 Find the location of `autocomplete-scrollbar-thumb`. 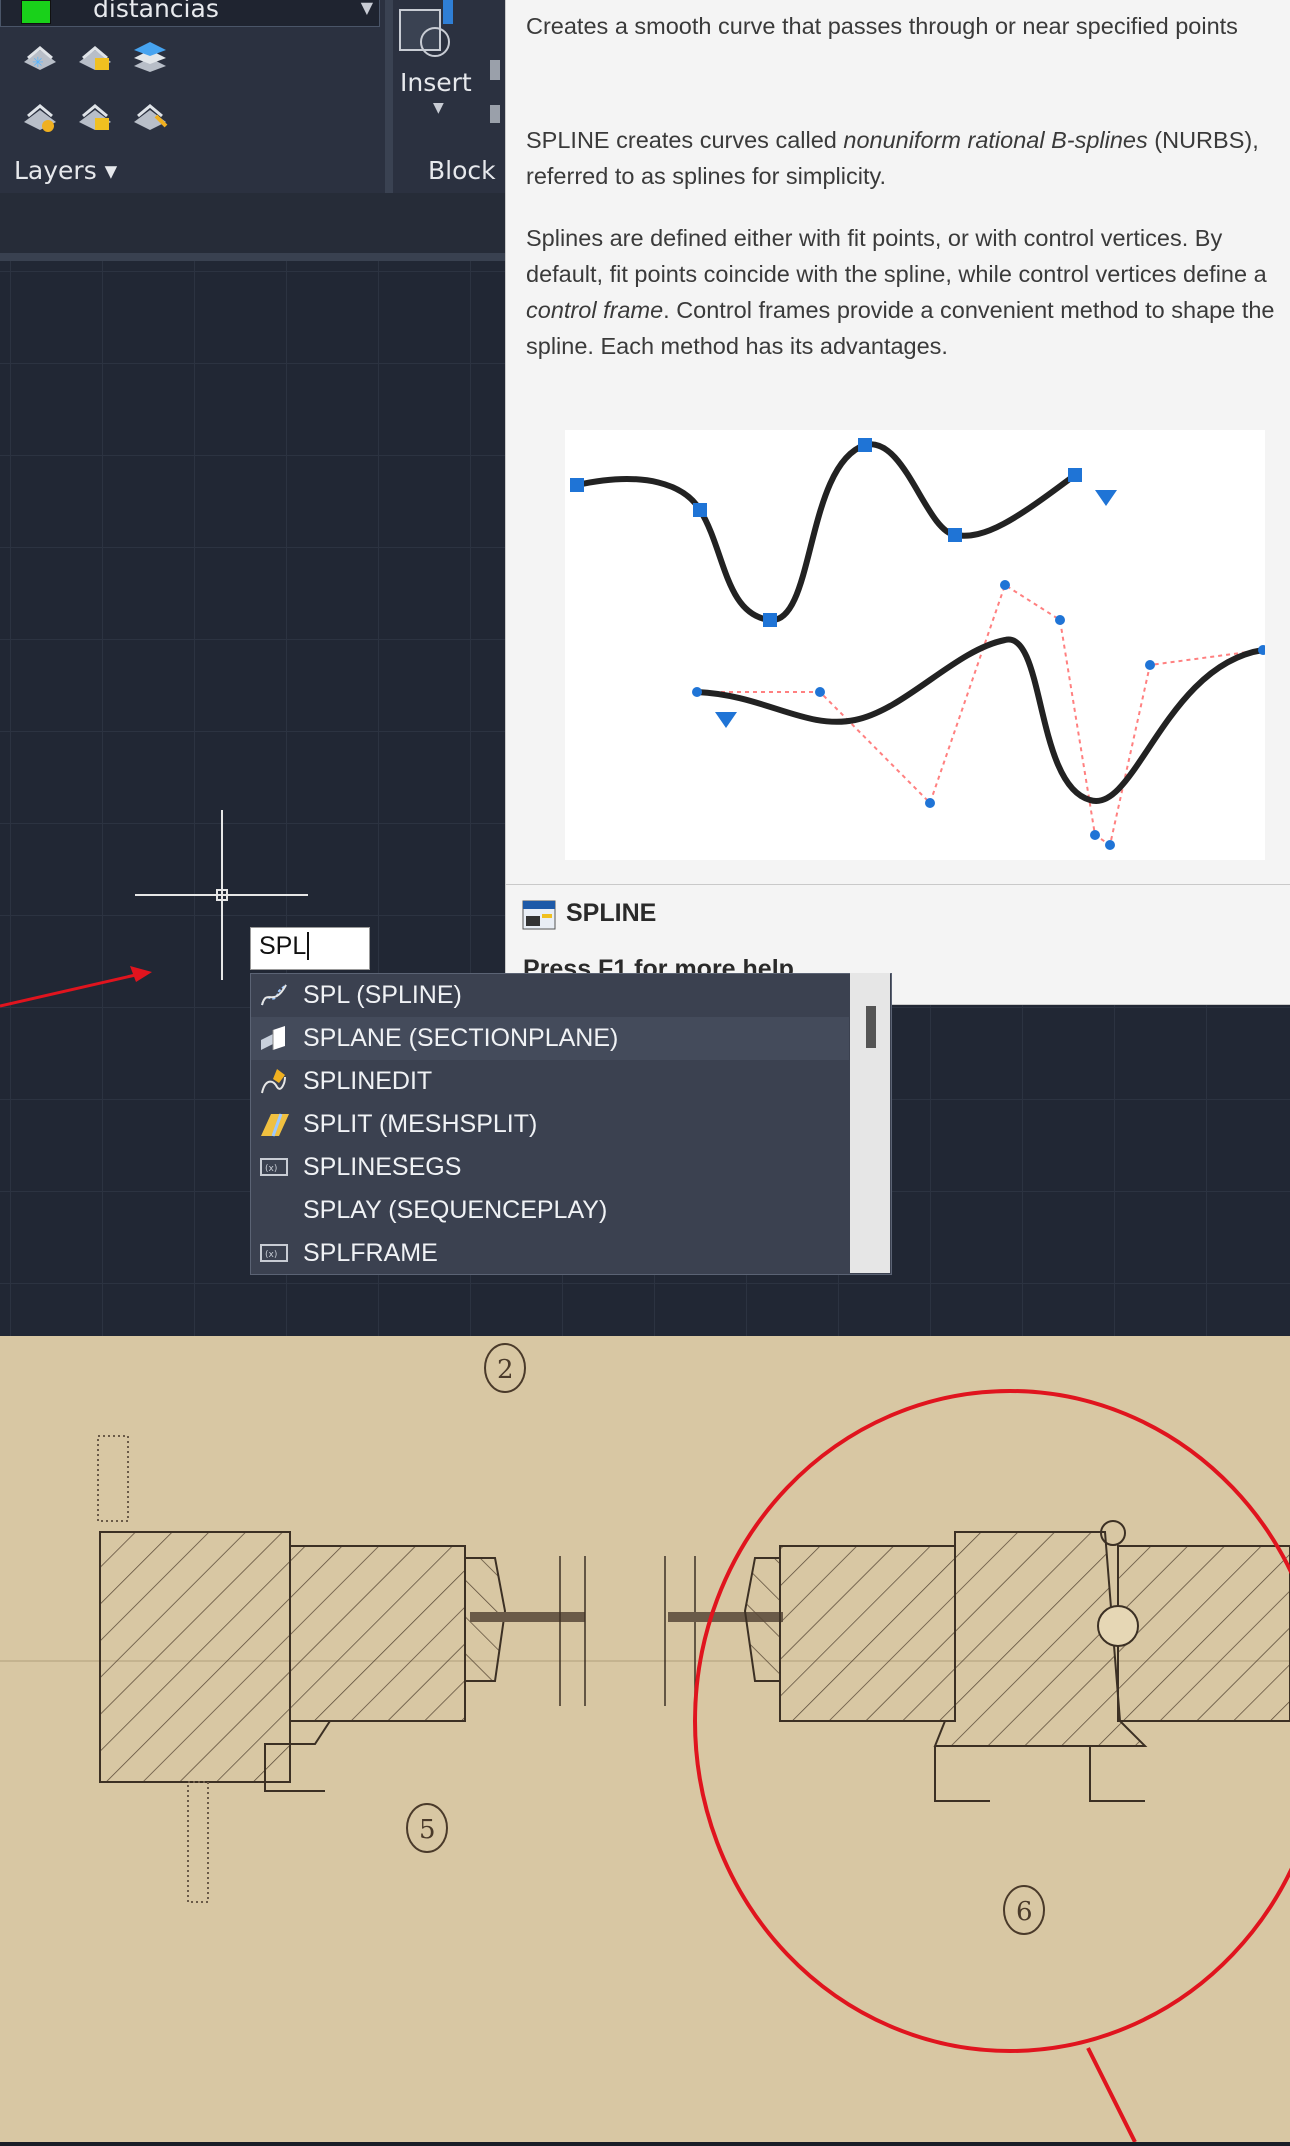

autocomplete-scrollbar-thumb is located at coordinates (871, 1027).